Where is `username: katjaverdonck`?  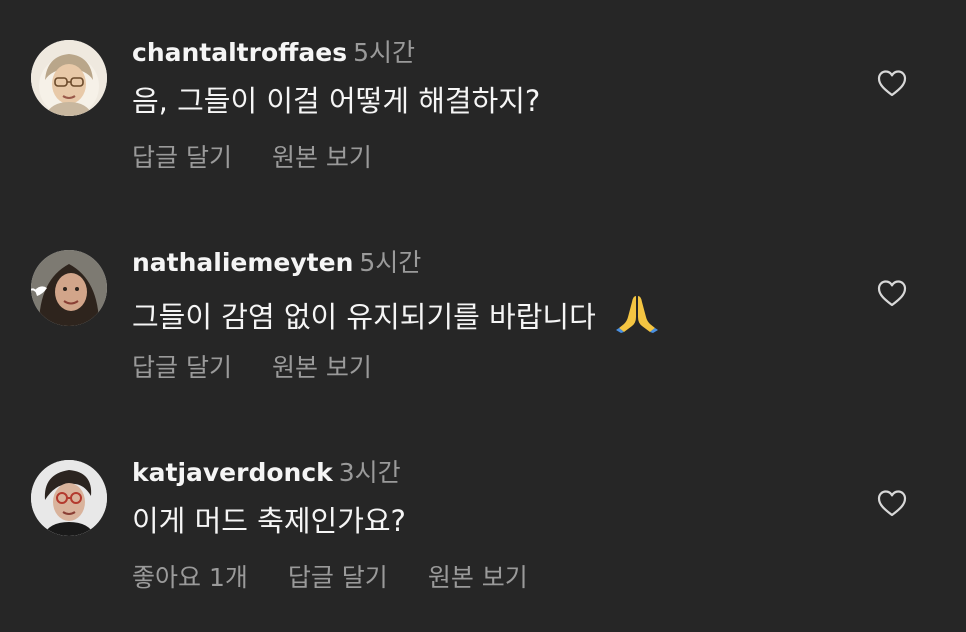
username: katjaverdonck is located at coordinates (232, 472).